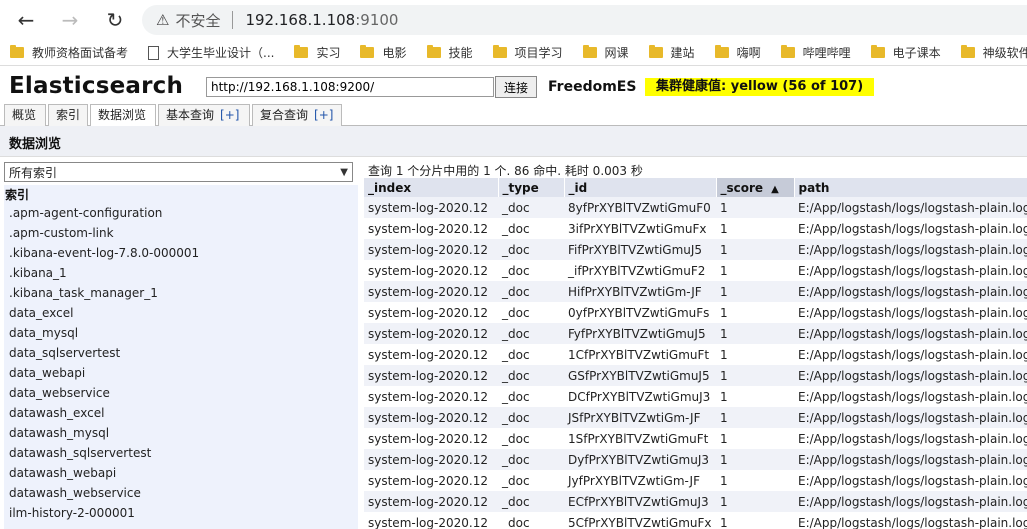  What do you see at coordinates (578, 187) in the screenshot?
I see `column-header-label: _id` at bounding box center [578, 187].